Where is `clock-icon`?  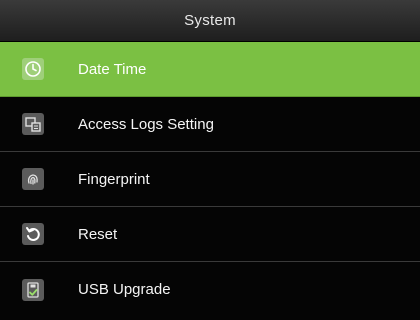
clock-icon is located at coordinates (33, 69).